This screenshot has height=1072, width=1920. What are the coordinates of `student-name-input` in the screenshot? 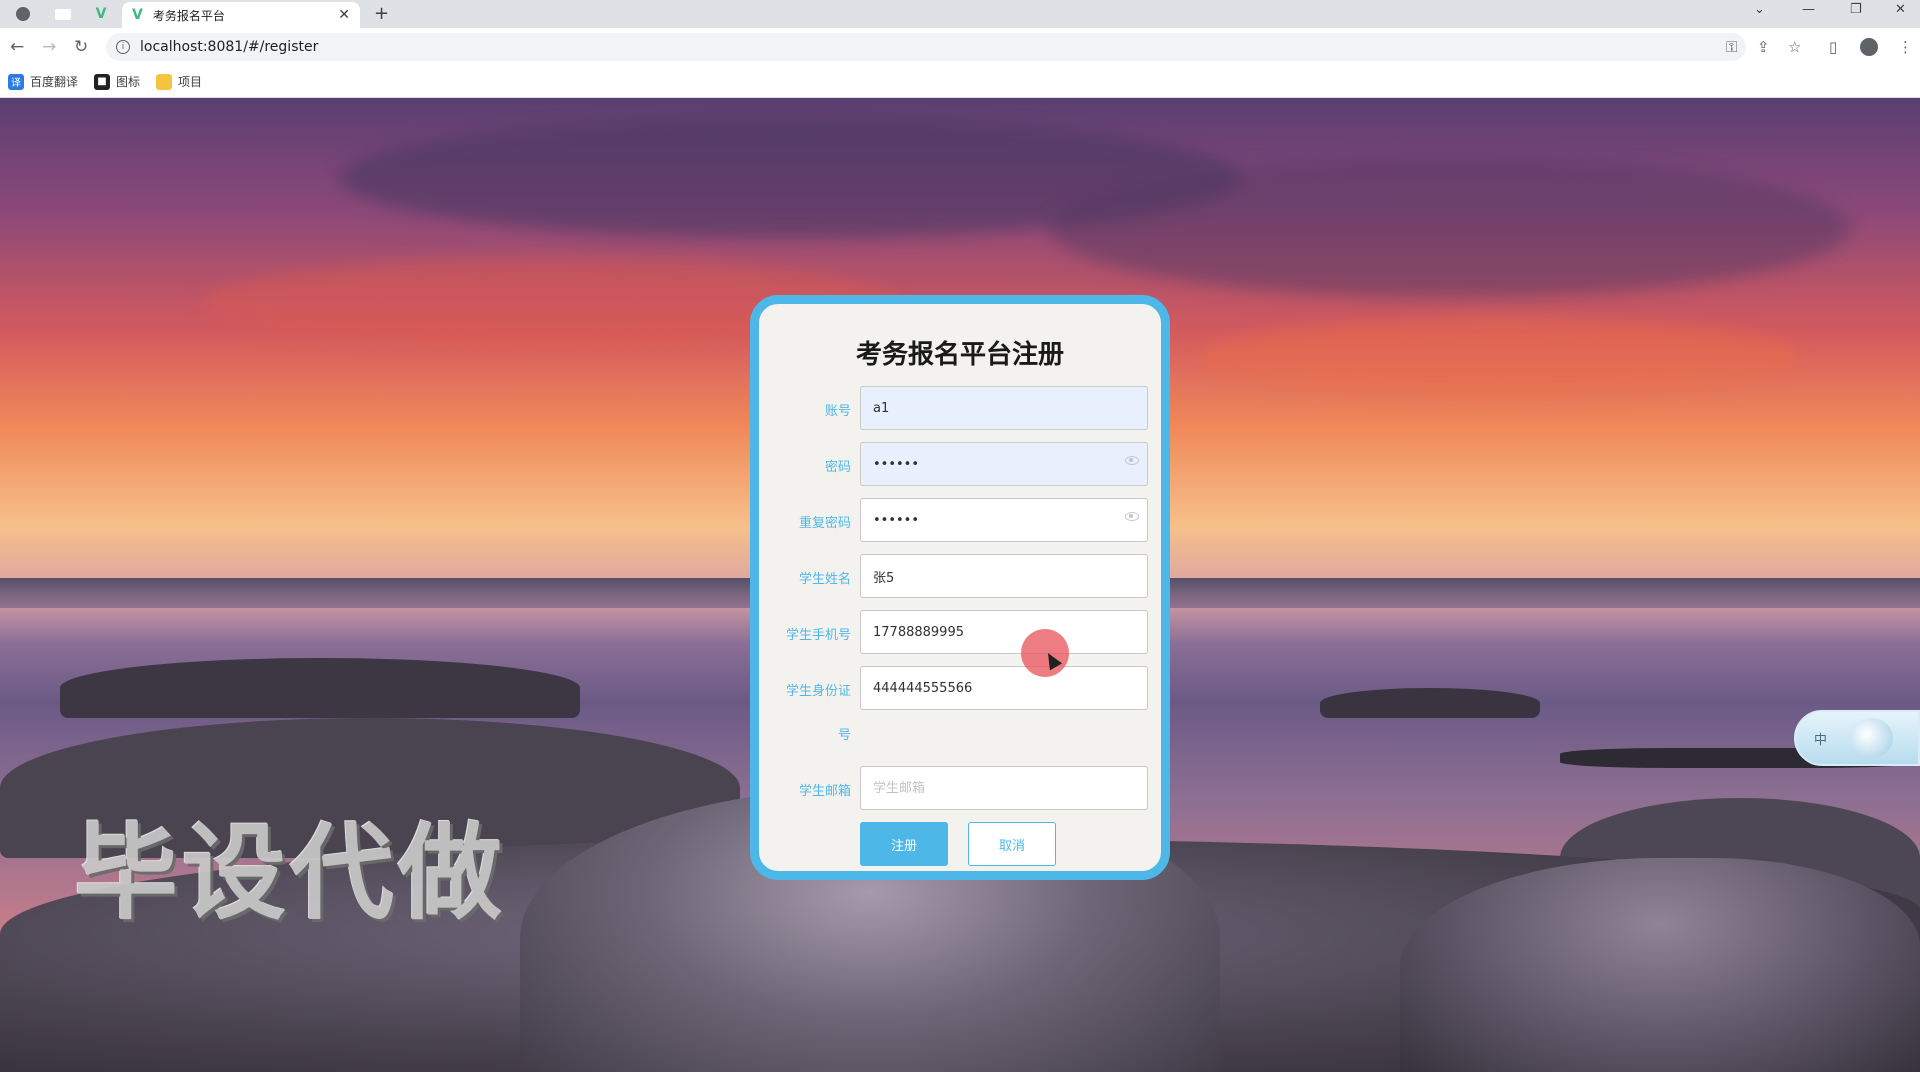 It's located at (1004, 576).